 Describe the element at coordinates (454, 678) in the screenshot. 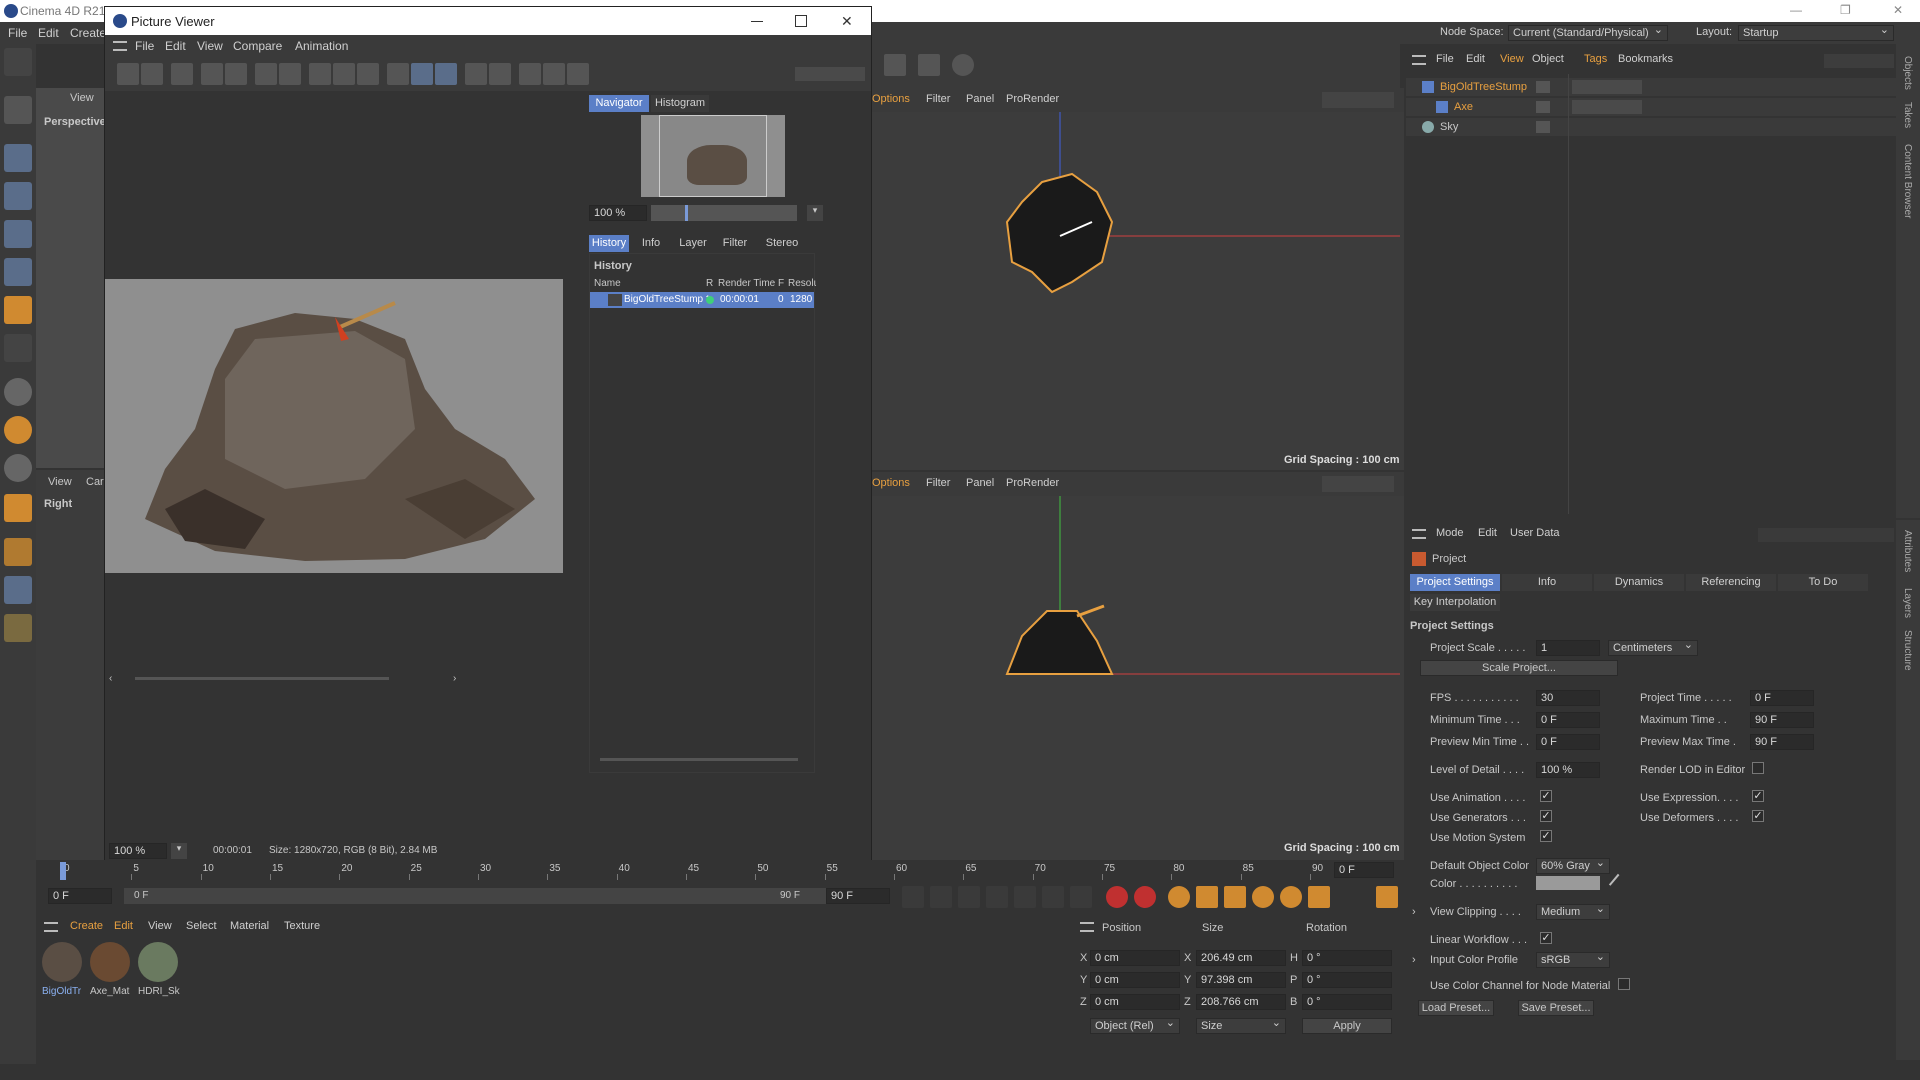

I see `pv-hscroll-right: ›` at that location.